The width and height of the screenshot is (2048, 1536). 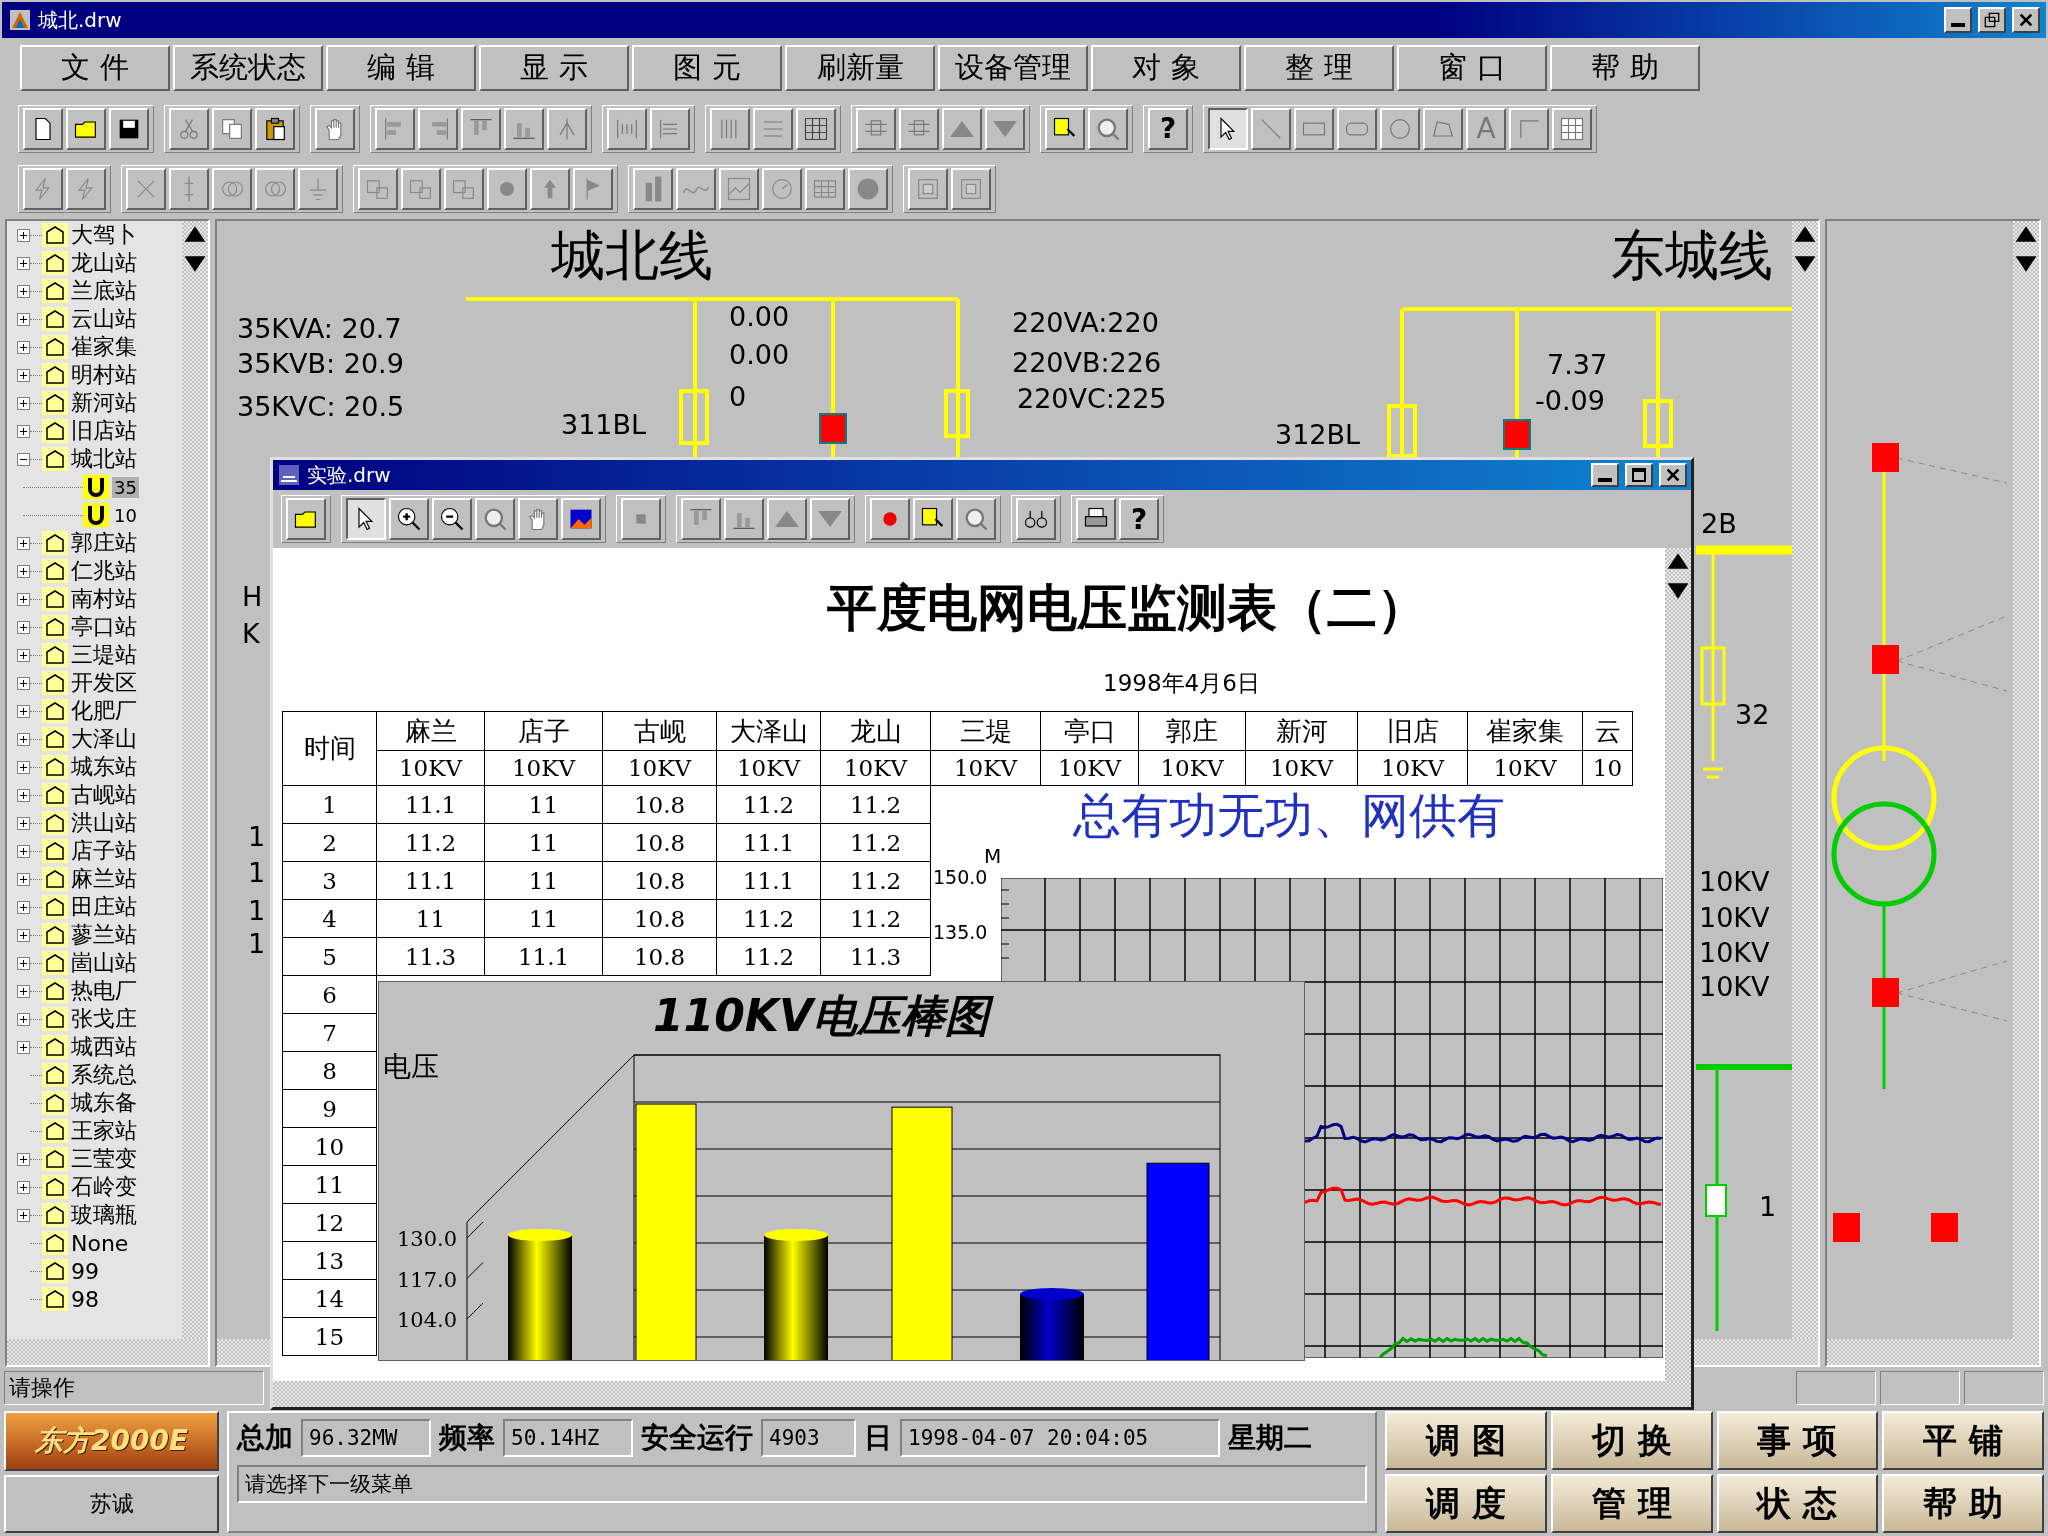 I want to click on tree-item: 系统总, so click(x=104, y=1075).